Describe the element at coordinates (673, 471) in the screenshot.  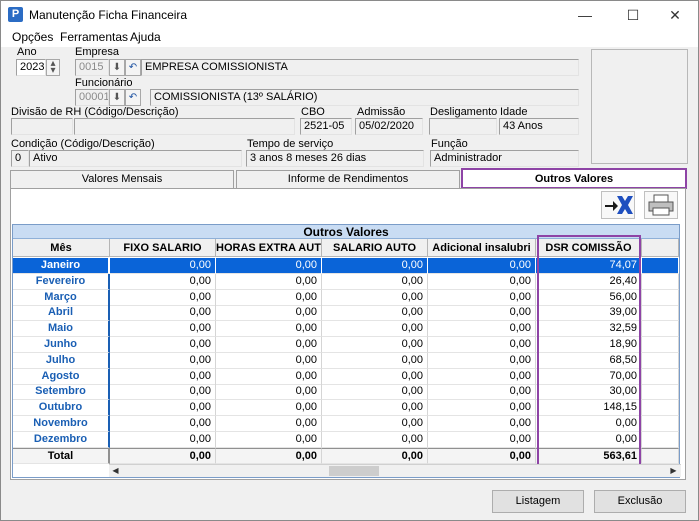
I see `scroll-right-icon: ▶` at that location.